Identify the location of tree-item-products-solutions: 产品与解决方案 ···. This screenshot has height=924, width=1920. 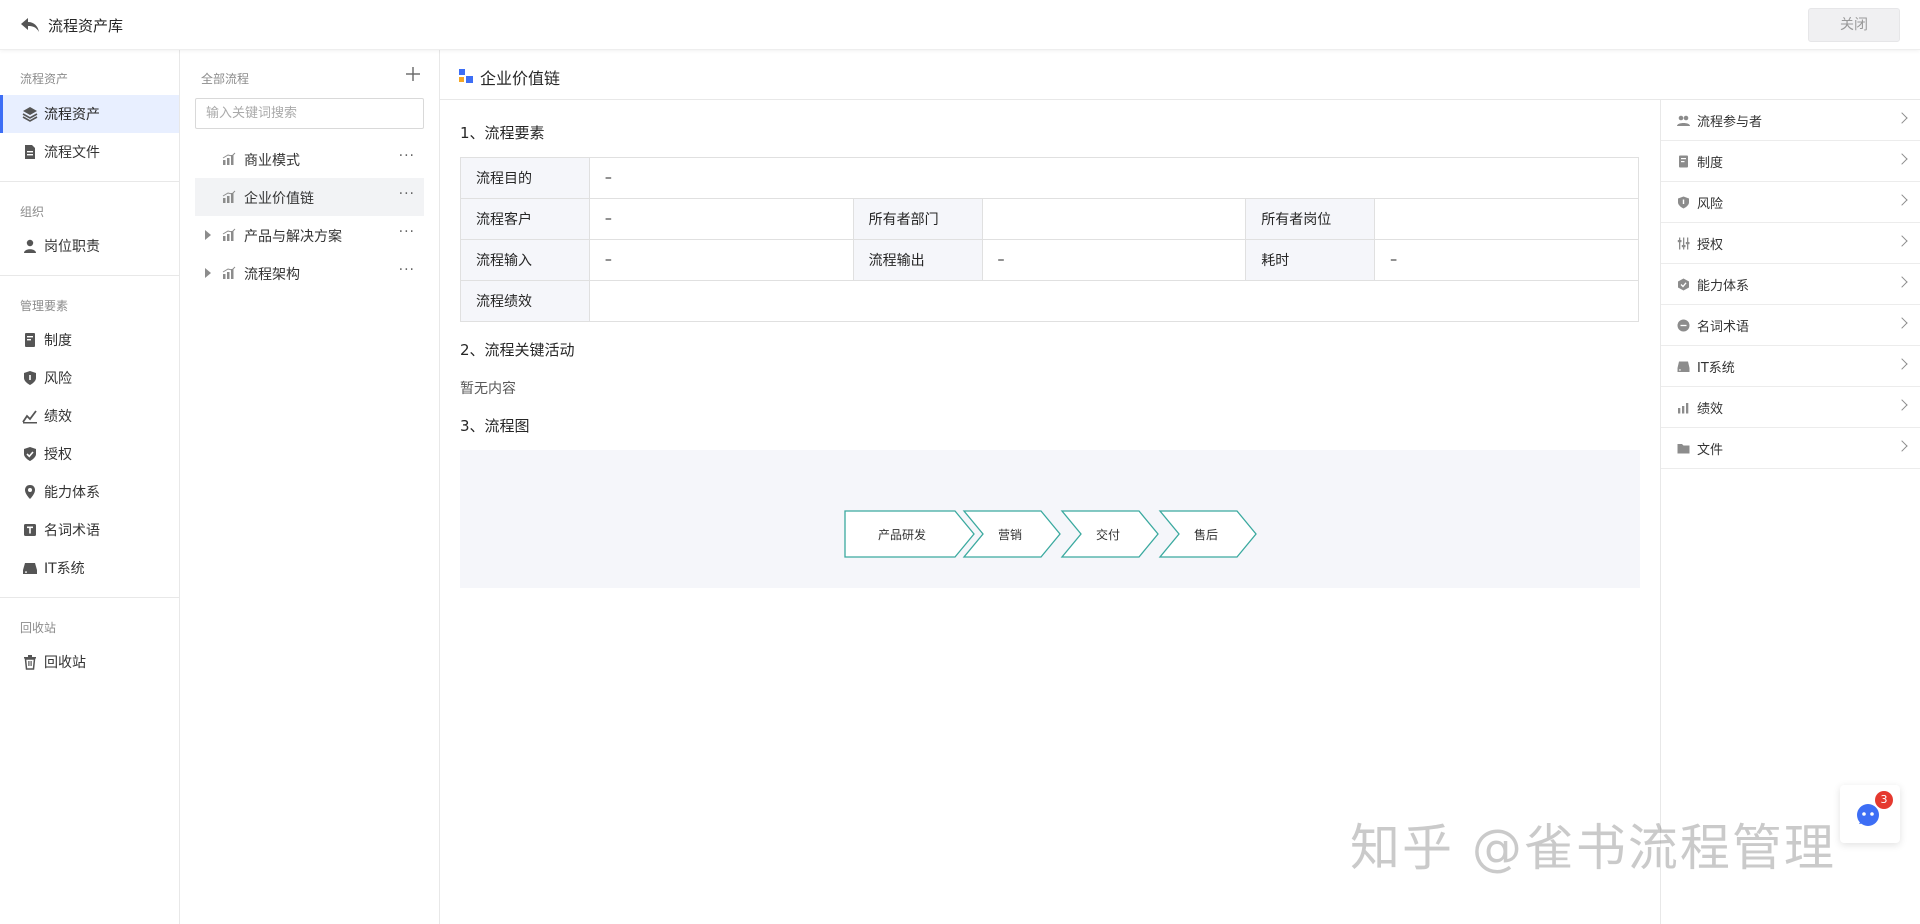
(309, 235).